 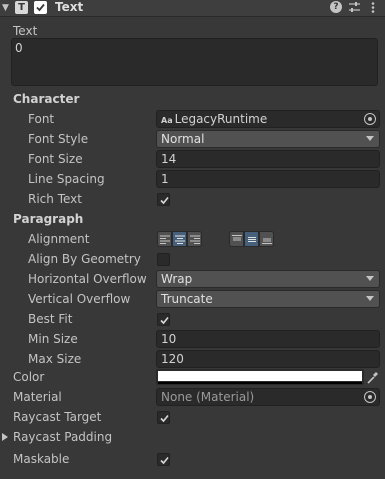 I want to click on raycast-target-label: Raycast Target, so click(x=57, y=417).